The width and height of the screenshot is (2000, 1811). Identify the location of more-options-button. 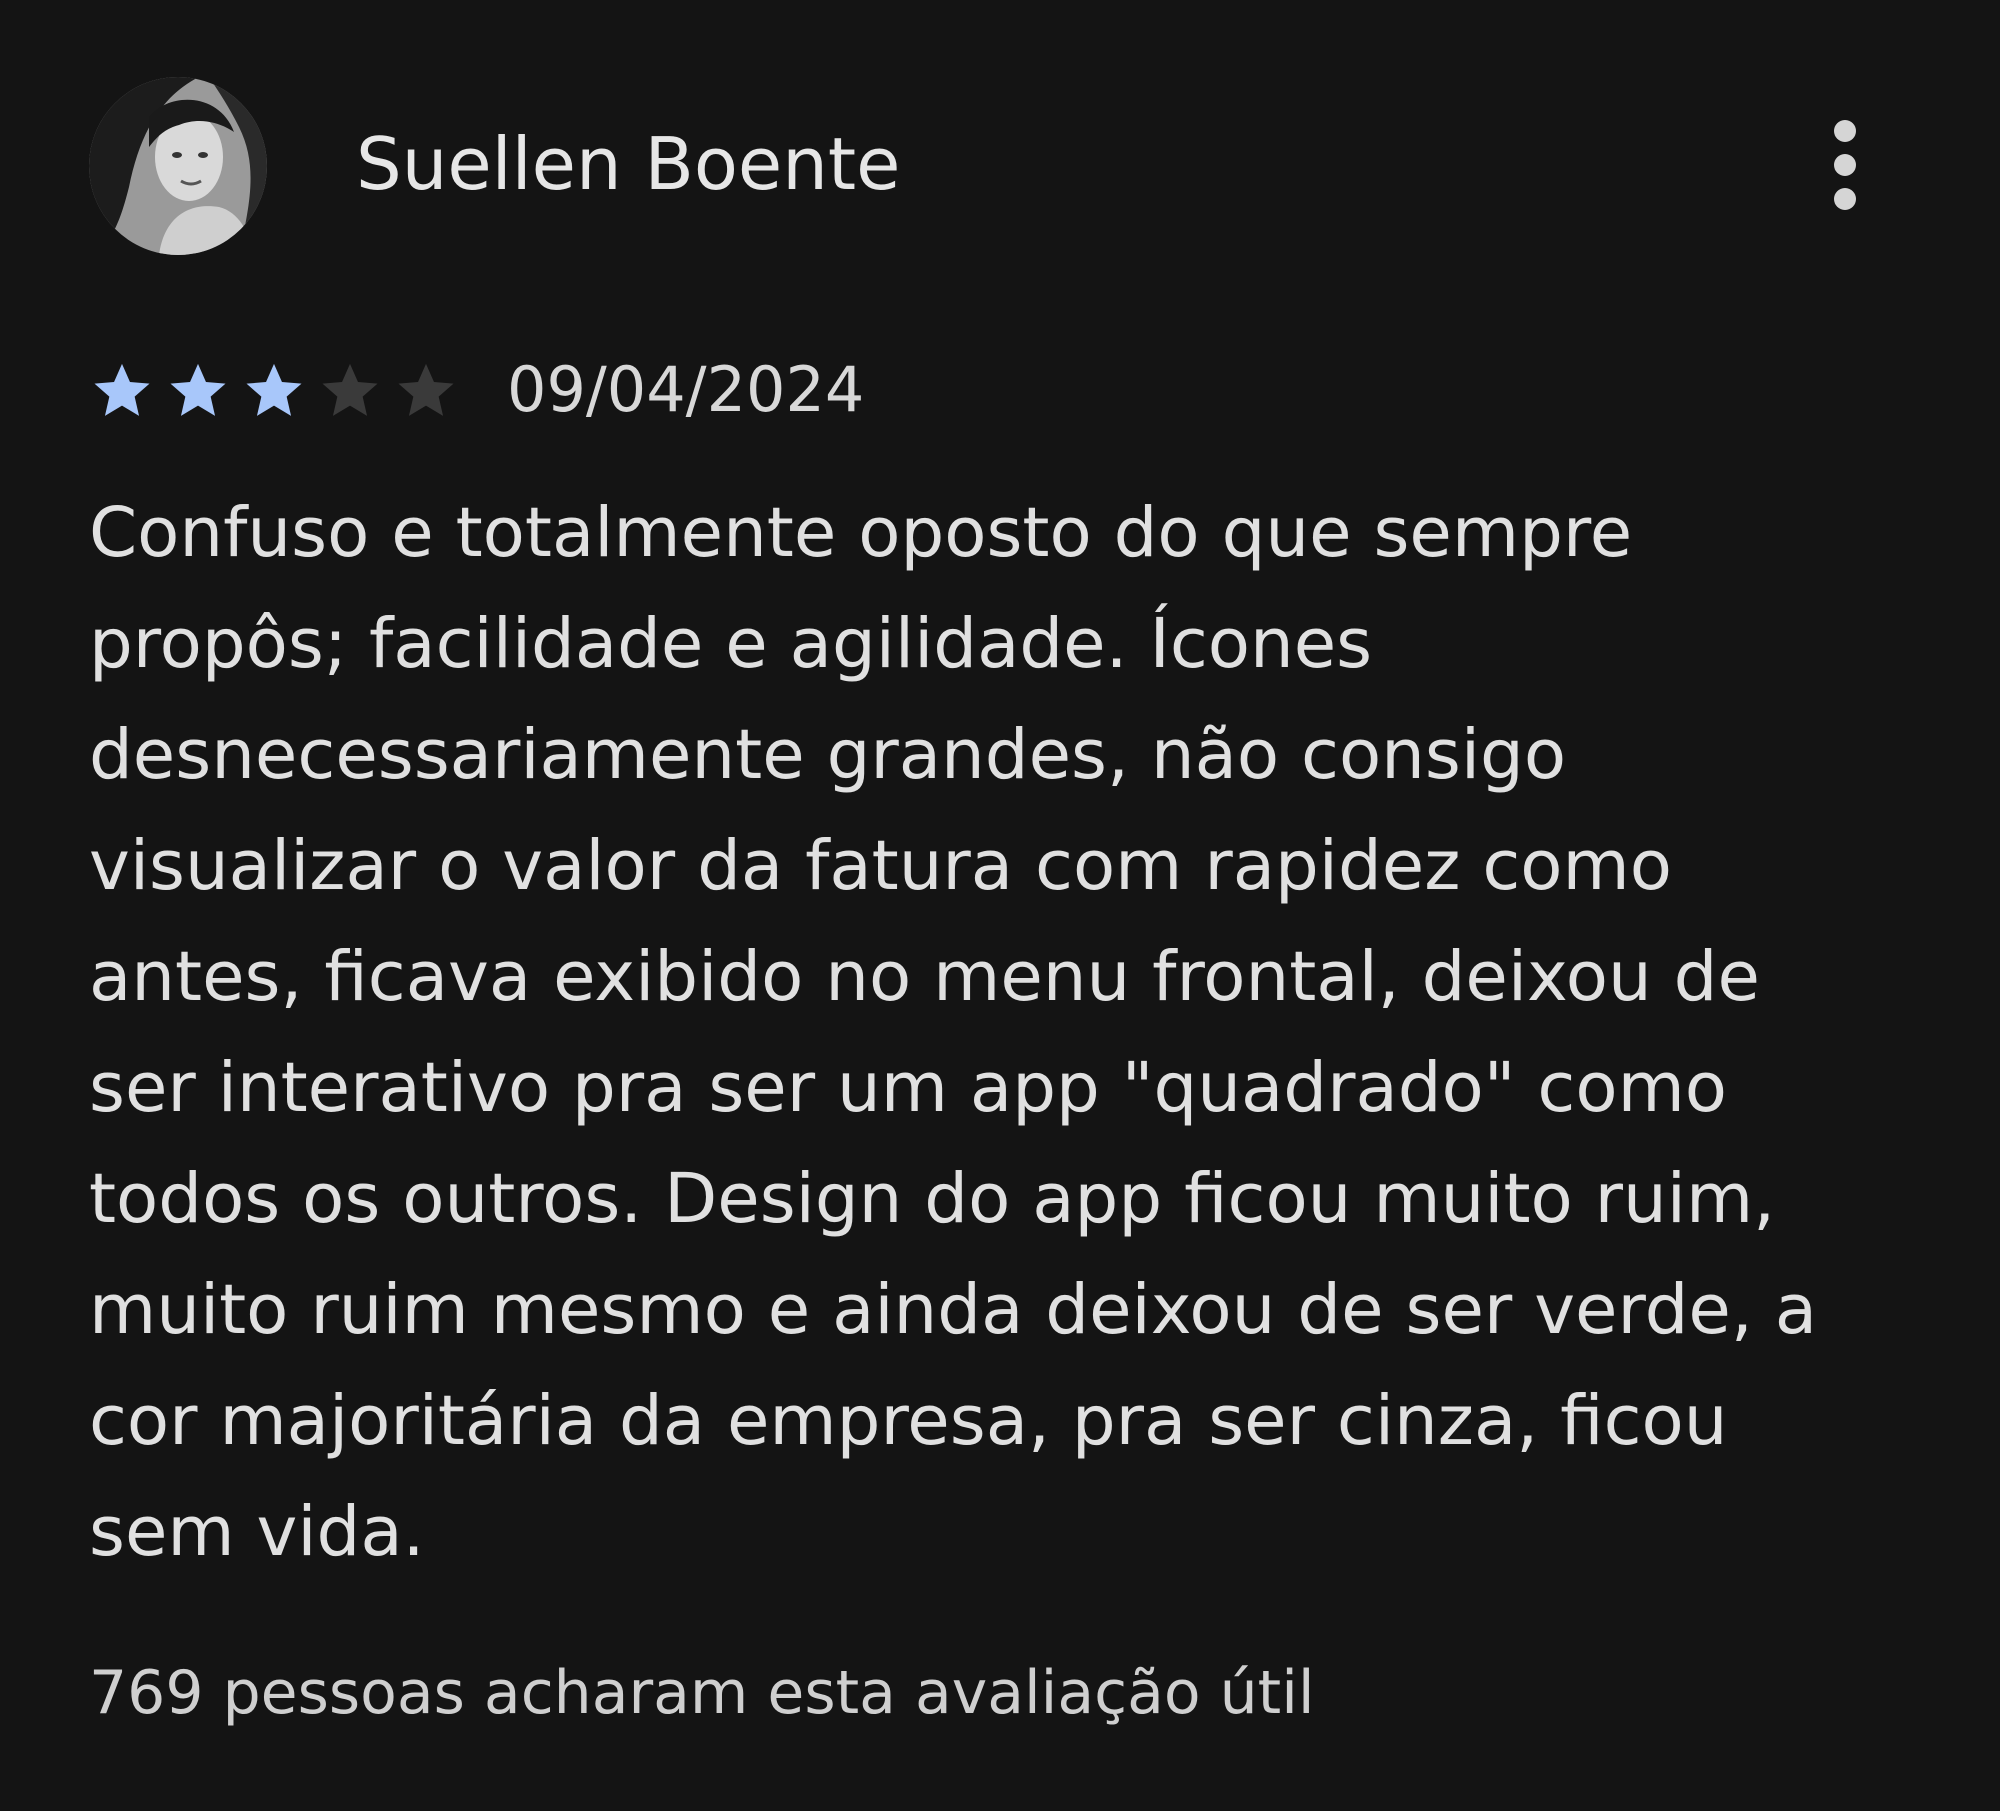
(1845, 165).